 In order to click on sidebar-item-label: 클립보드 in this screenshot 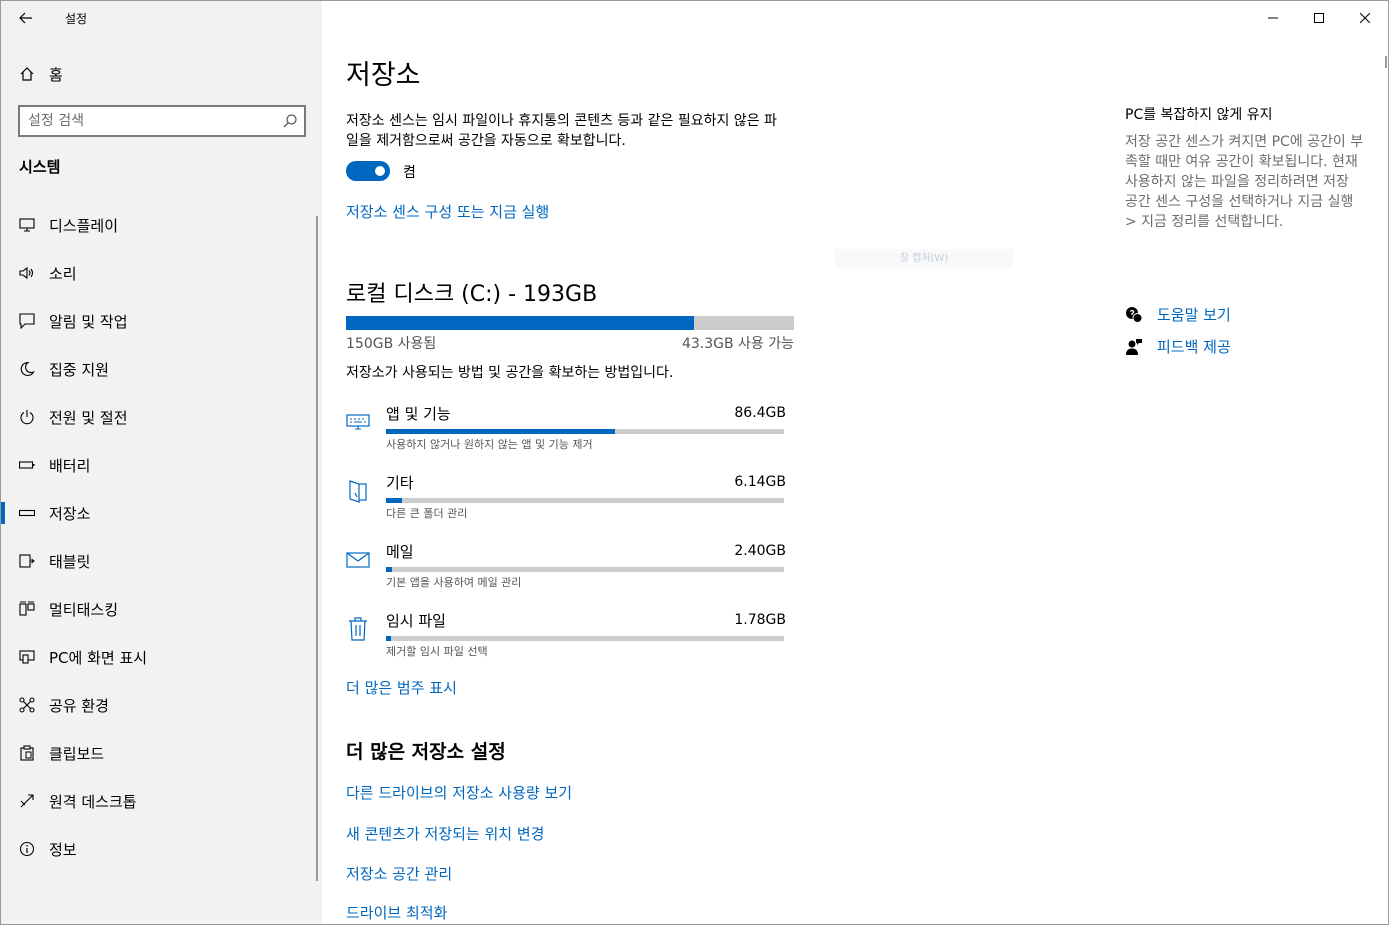, I will do `click(77, 753)`.